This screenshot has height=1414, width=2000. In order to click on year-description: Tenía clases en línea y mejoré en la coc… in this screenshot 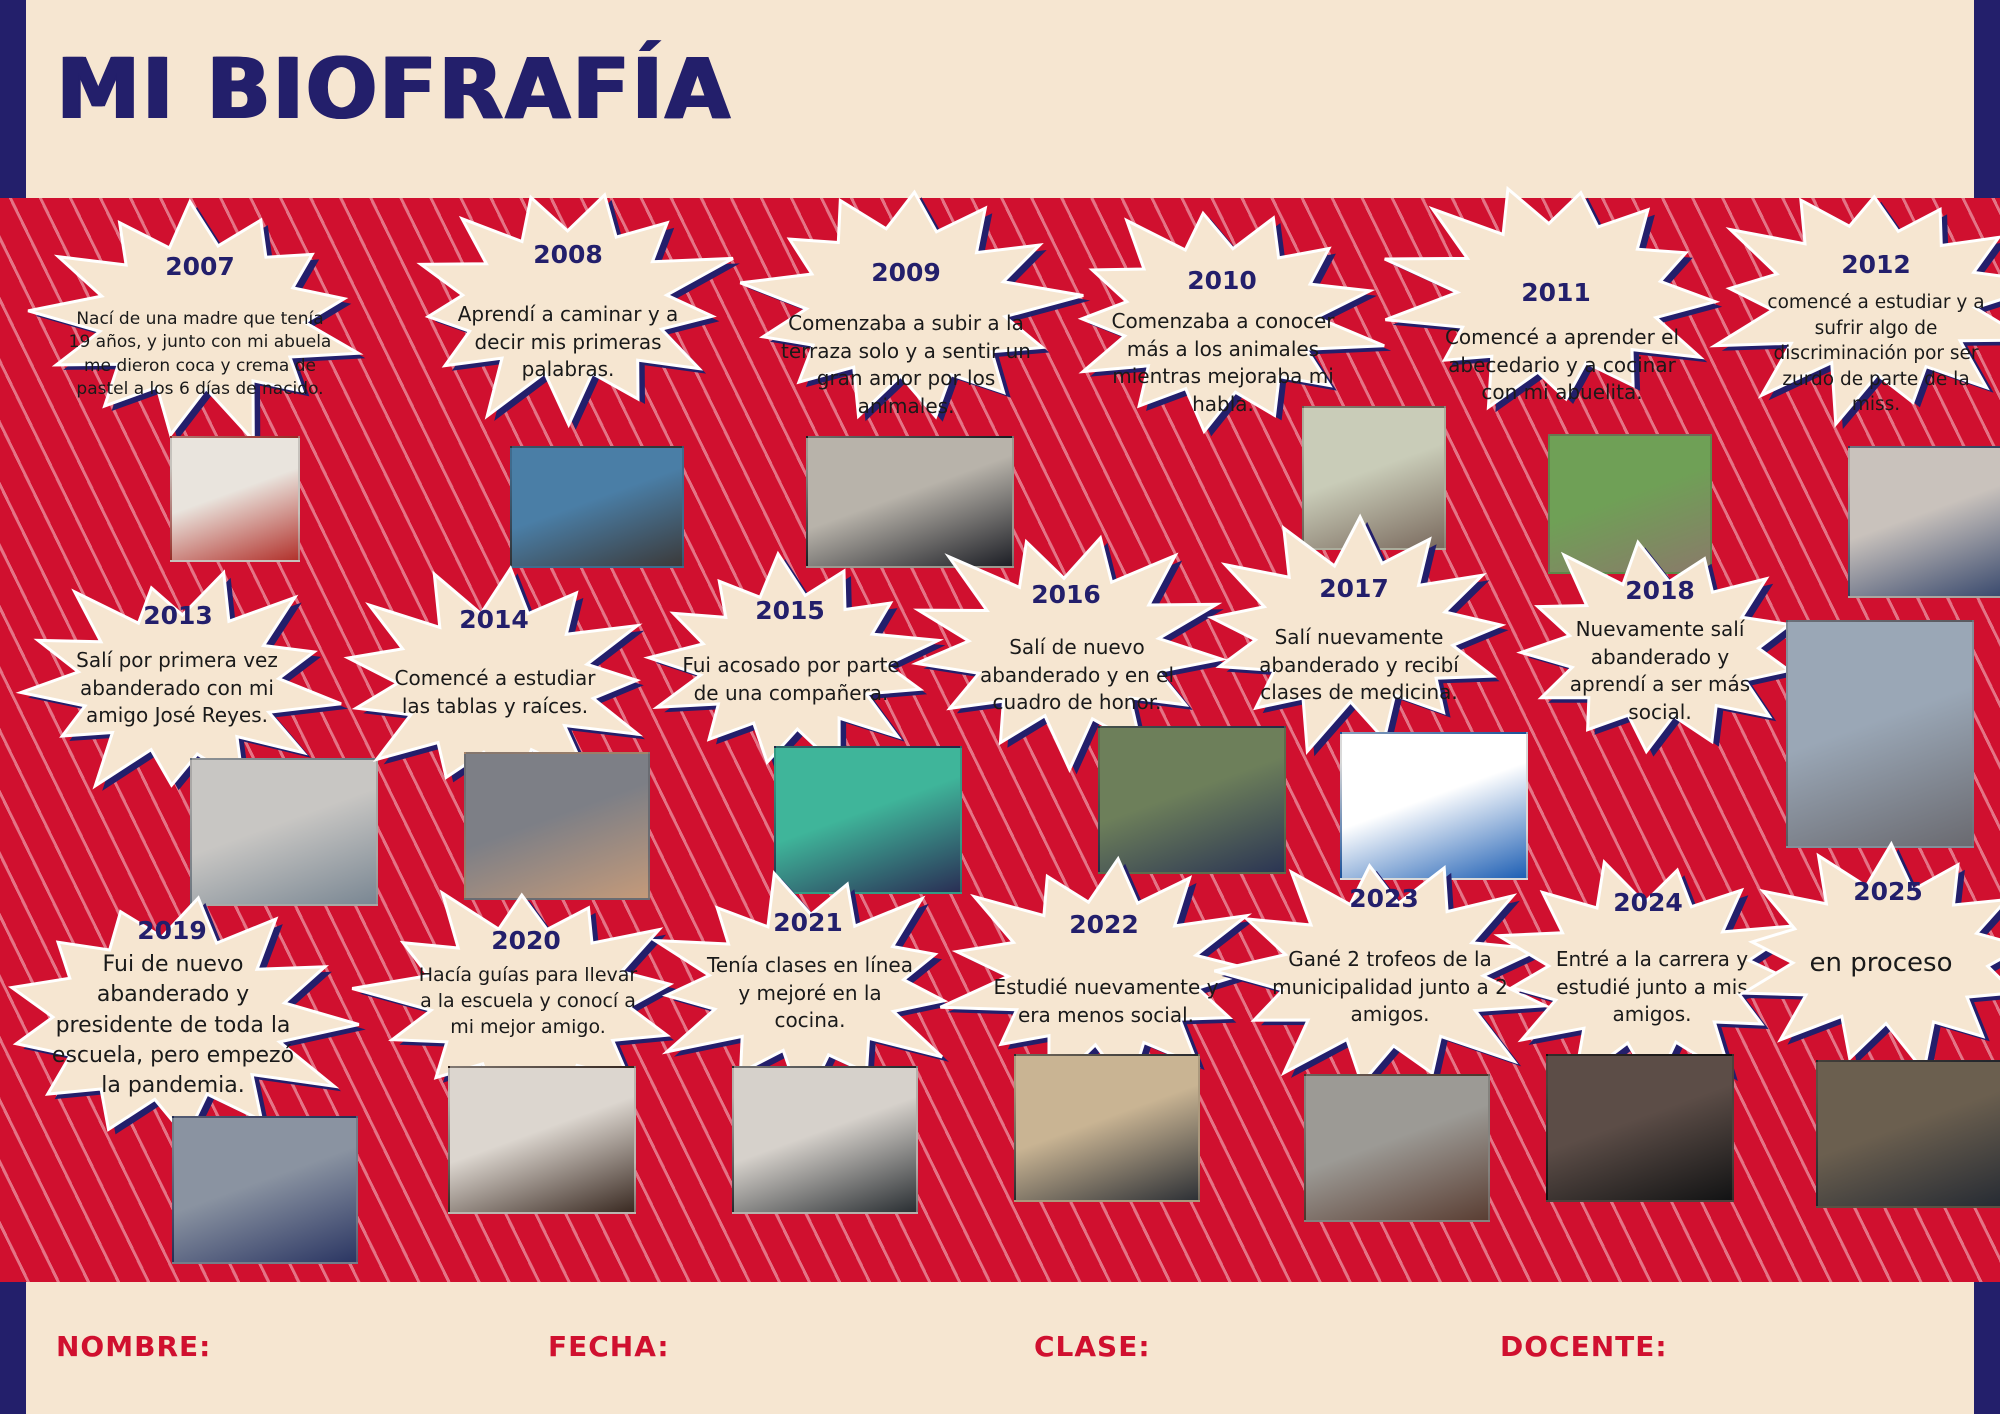, I will do `click(810, 993)`.